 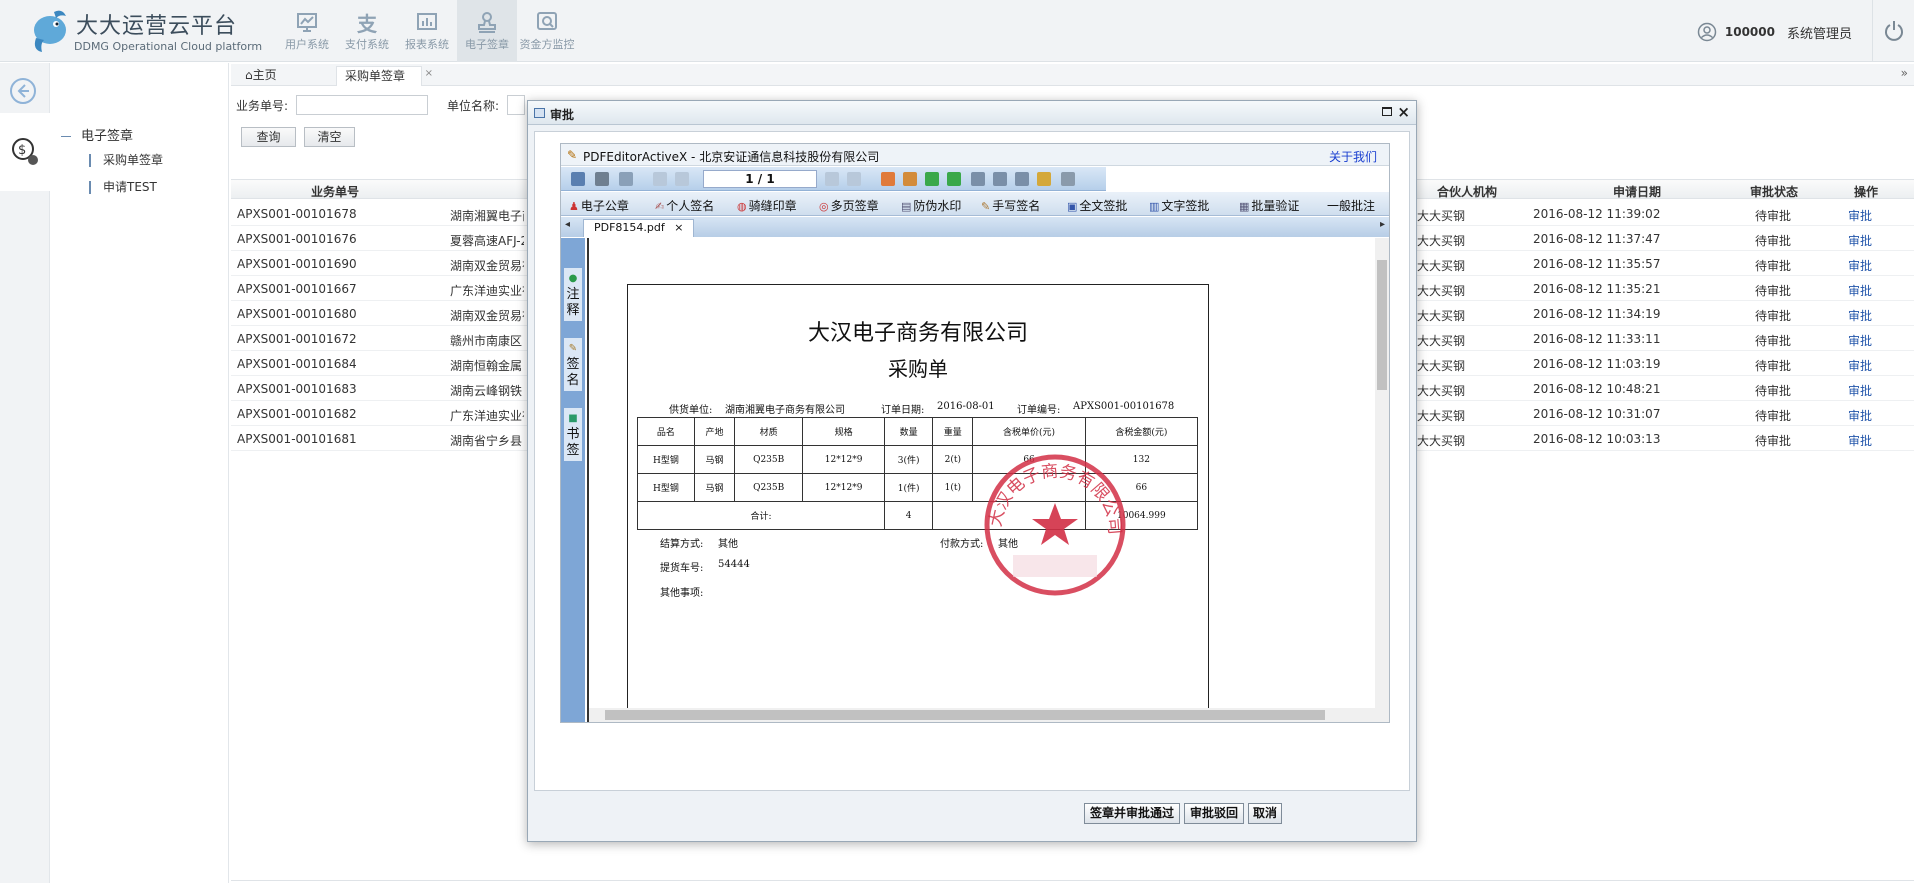 I want to click on side-tab-annotations: ● 注释, so click(x=573, y=294).